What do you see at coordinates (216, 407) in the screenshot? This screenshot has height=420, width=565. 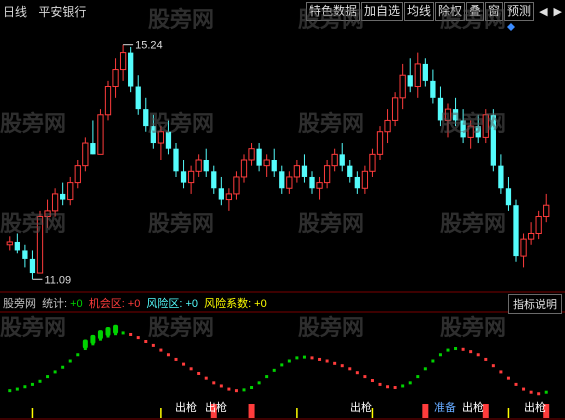 I see `fire-signal-label: 出枪` at bounding box center [216, 407].